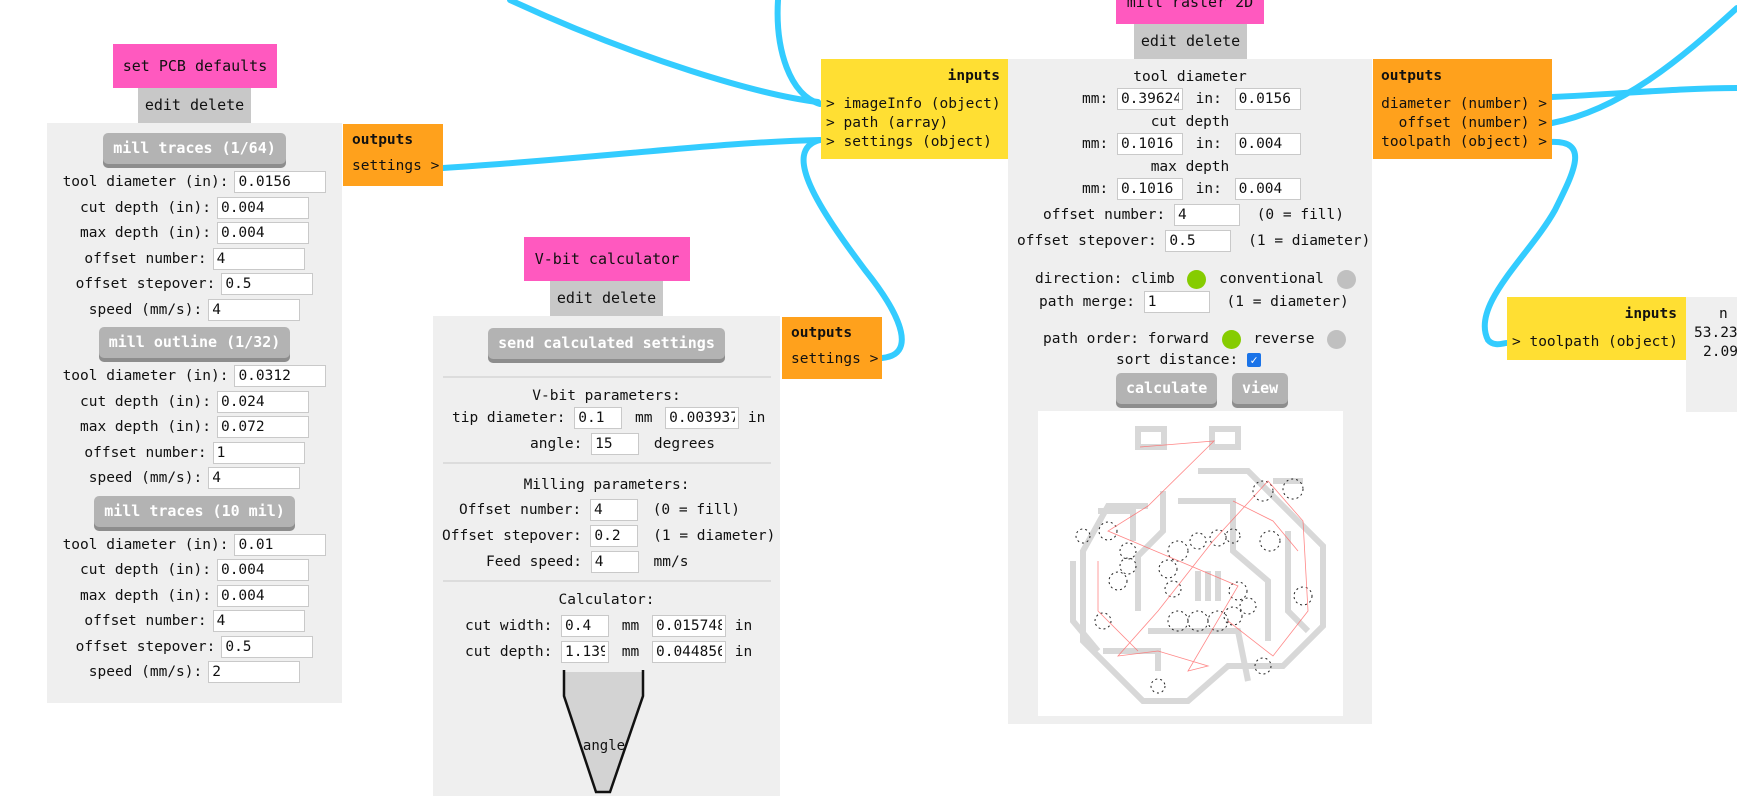 This screenshot has width=1737, height=796. I want to click on outputs-label: outputs, so click(383, 140).